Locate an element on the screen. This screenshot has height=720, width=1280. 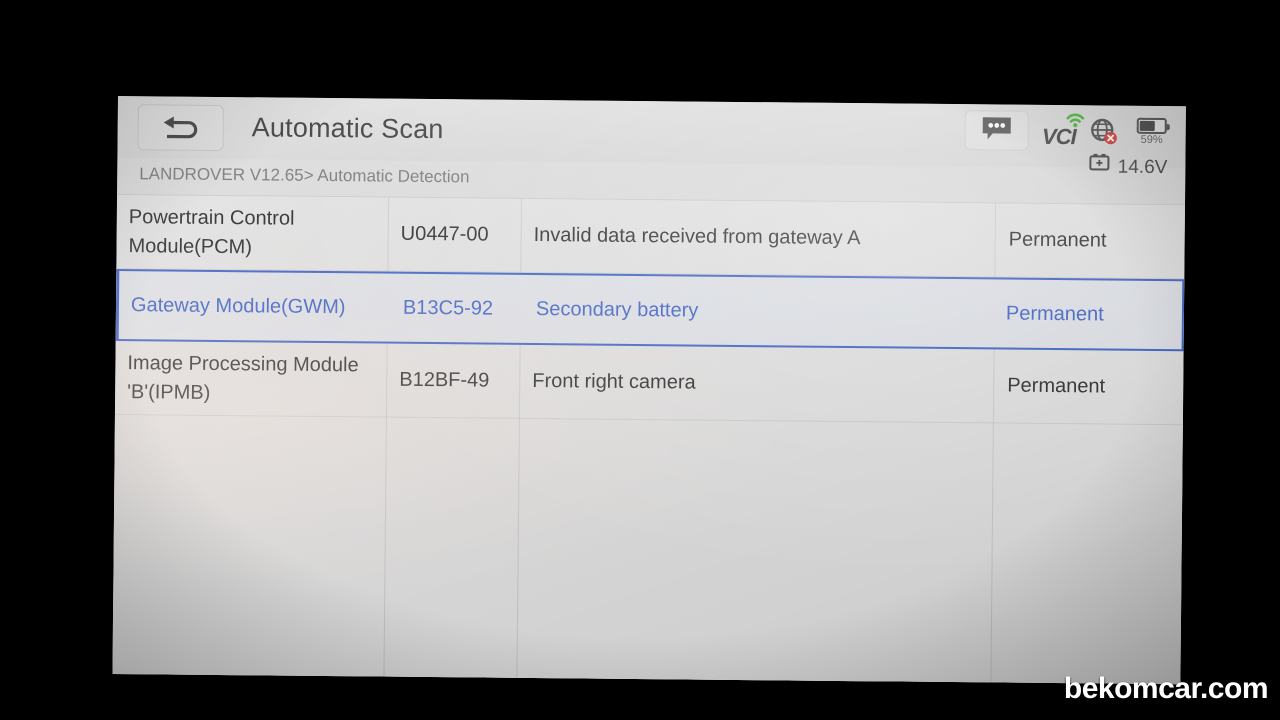
battery-percent-label: 59% is located at coordinates (1151, 140).